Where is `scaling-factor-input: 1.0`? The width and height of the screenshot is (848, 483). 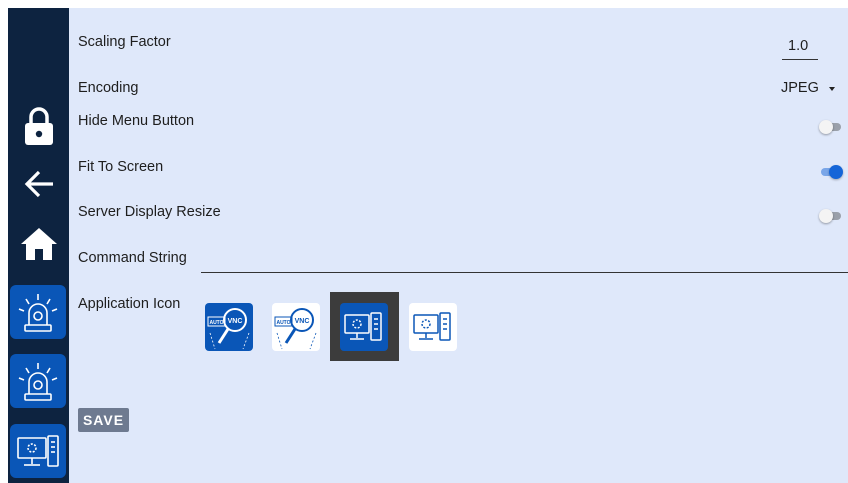 scaling-factor-input: 1.0 is located at coordinates (798, 46).